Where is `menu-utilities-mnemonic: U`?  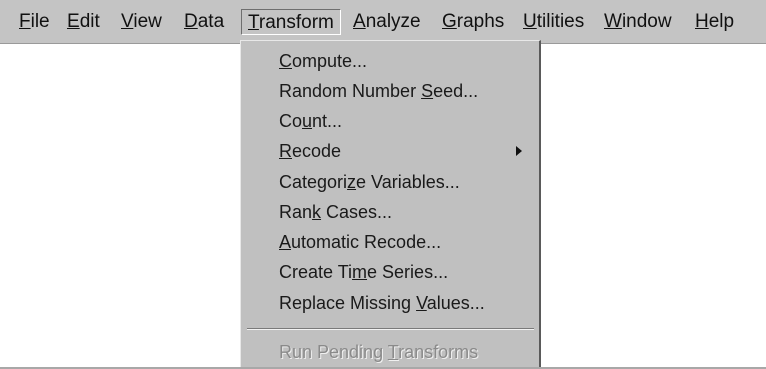 menu-utilities-mnemonic: U is located at coordinates (530, 21).